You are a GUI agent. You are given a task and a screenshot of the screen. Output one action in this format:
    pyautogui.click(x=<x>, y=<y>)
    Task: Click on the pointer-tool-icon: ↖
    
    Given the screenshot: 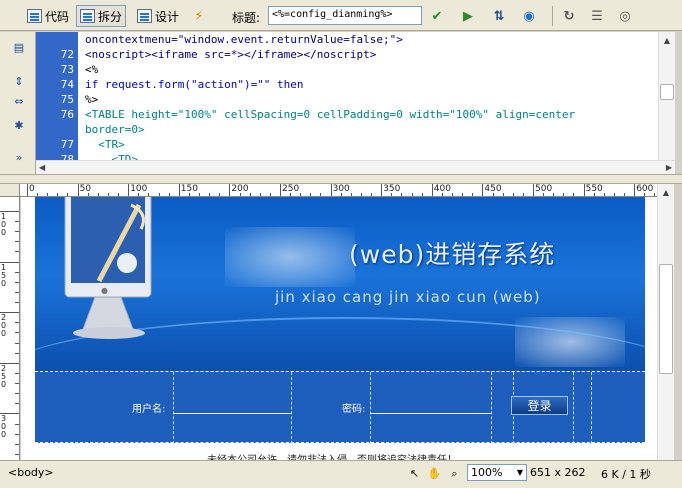 What is the action you would take?
    pyautogui.click(x=414, y=473)
    